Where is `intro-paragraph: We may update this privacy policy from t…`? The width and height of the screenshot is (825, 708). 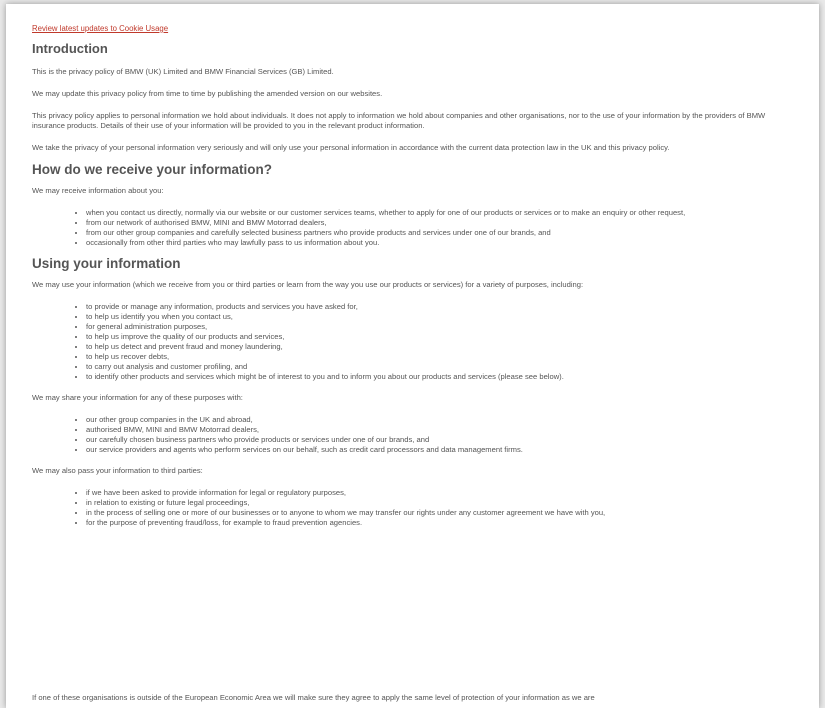 intro-paragraph: We may update this privacy policy from t… is located at coordinates (207, 93).